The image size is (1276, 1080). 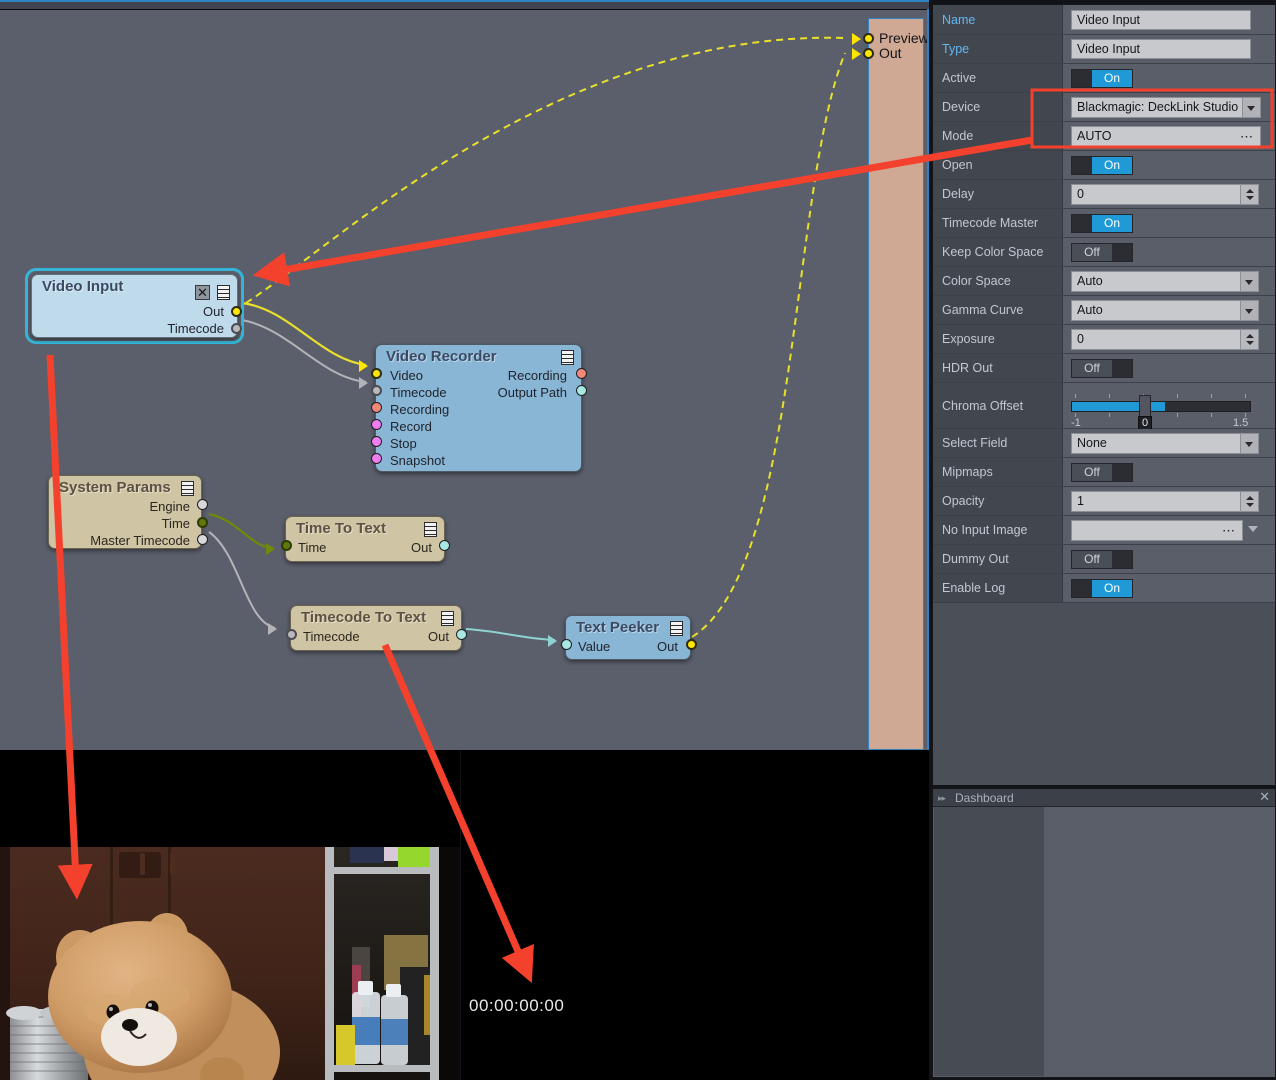 What do you see at coordinates (236, 328) in the screenshot?
I see `video-input-timecode-port` at bounding box center [236, 328].